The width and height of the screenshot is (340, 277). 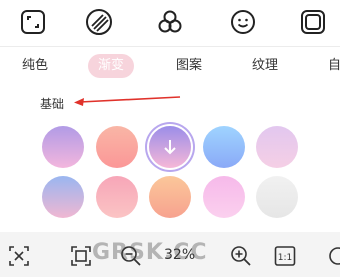 What do you see at coordinates (111, 66) in the screenshot?
I see `tab-gradient: 渐变` at bounding box center [111, 66].